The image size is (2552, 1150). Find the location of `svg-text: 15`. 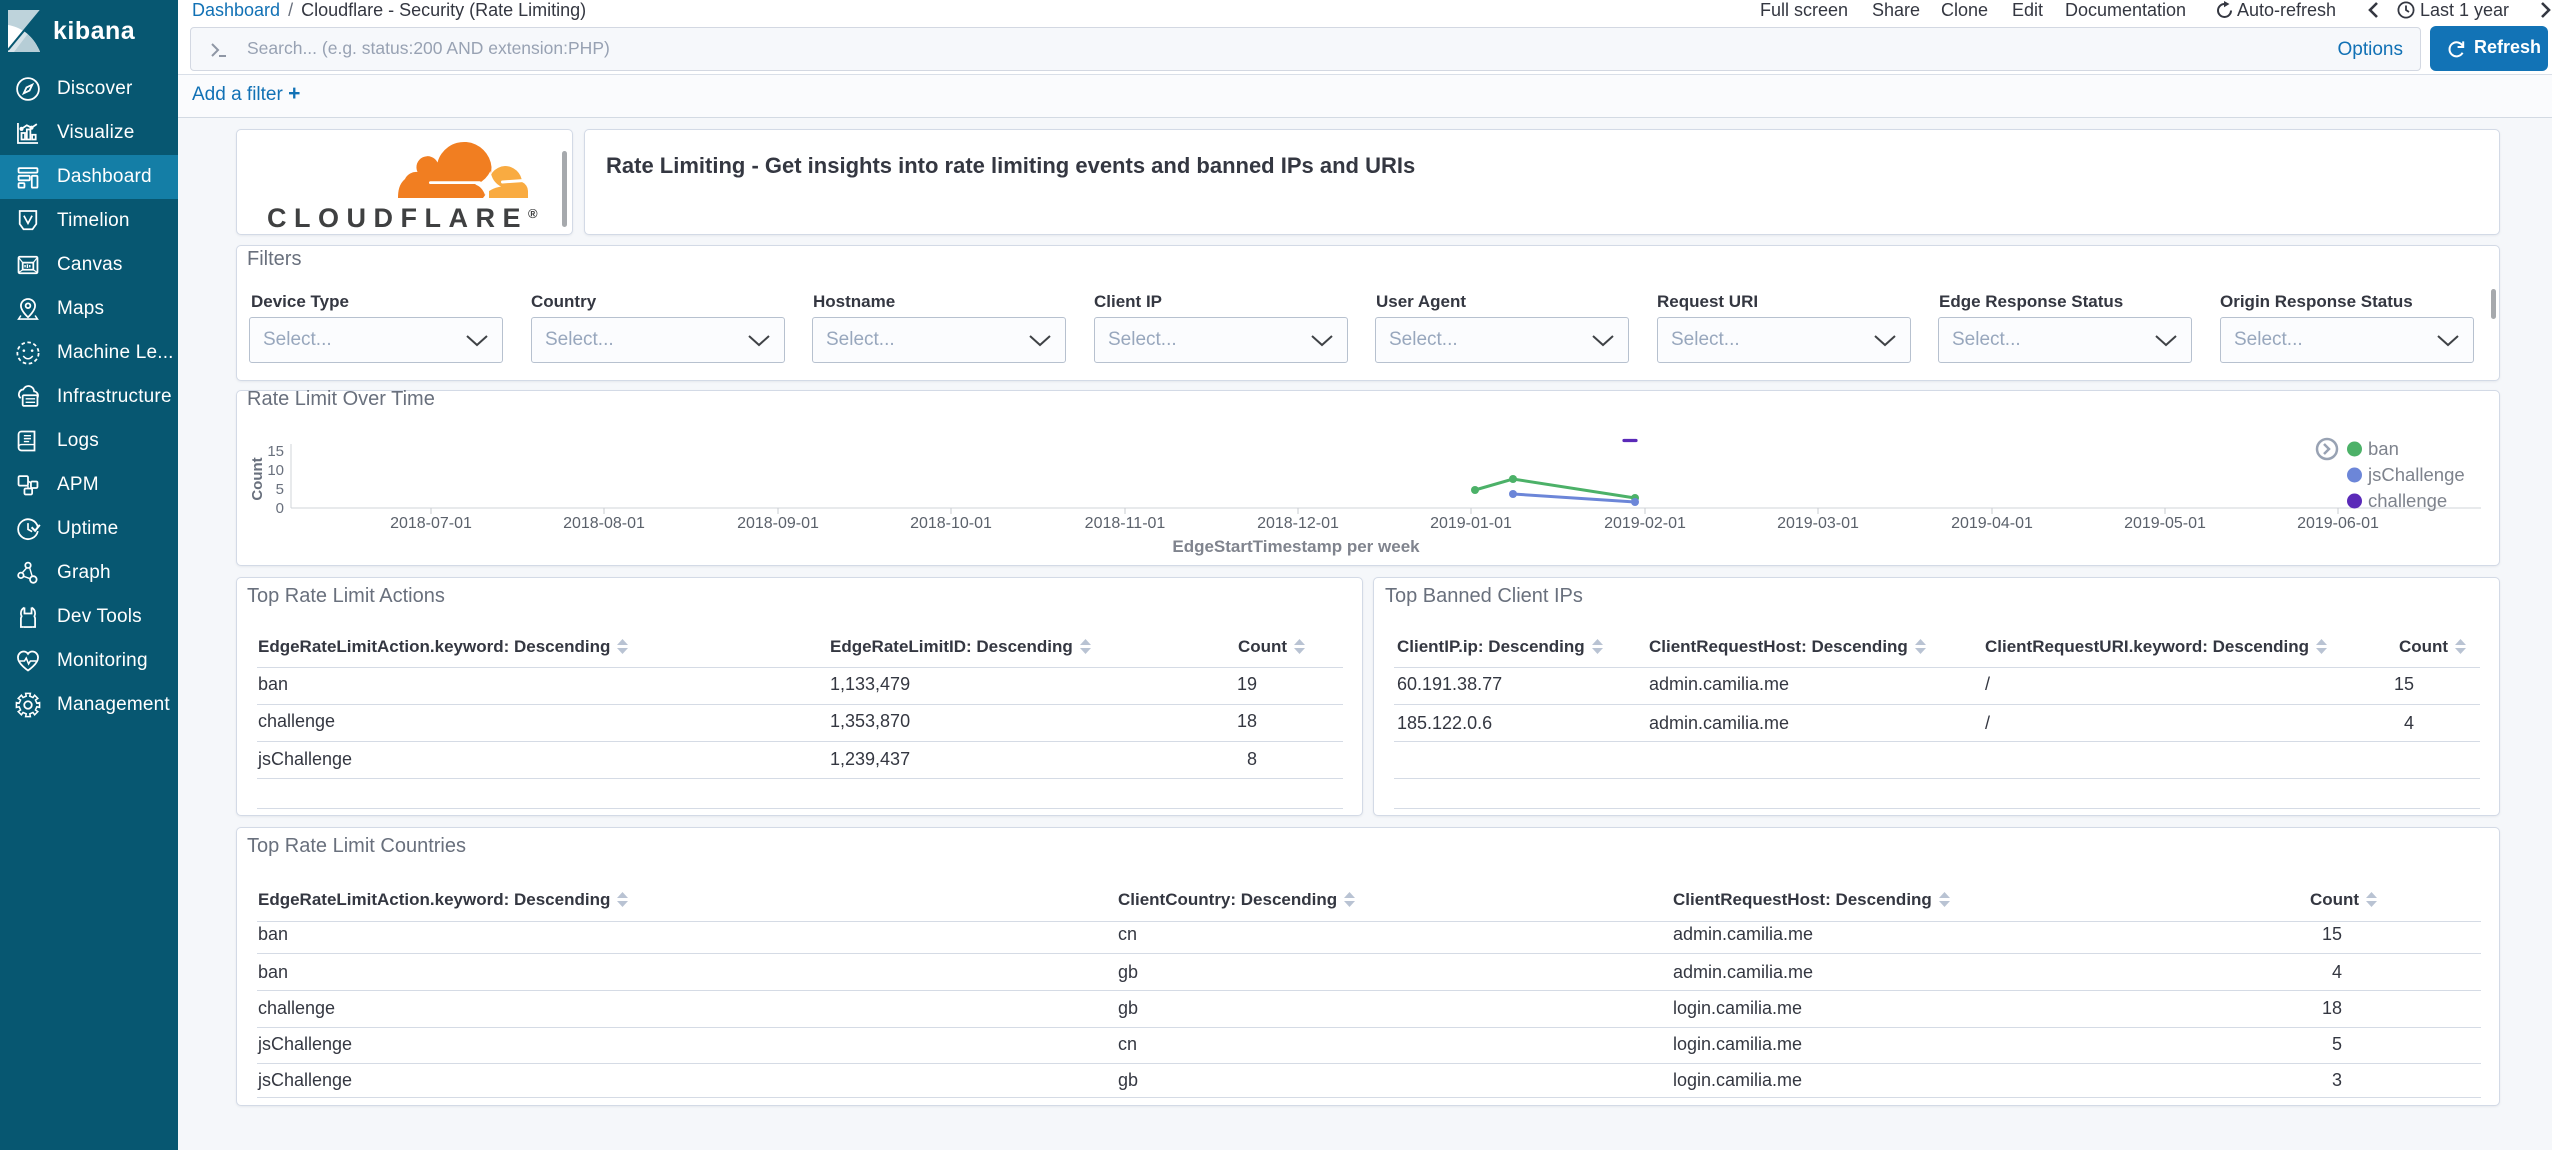

svg-text: 15 is located at coordinates (275, 451).